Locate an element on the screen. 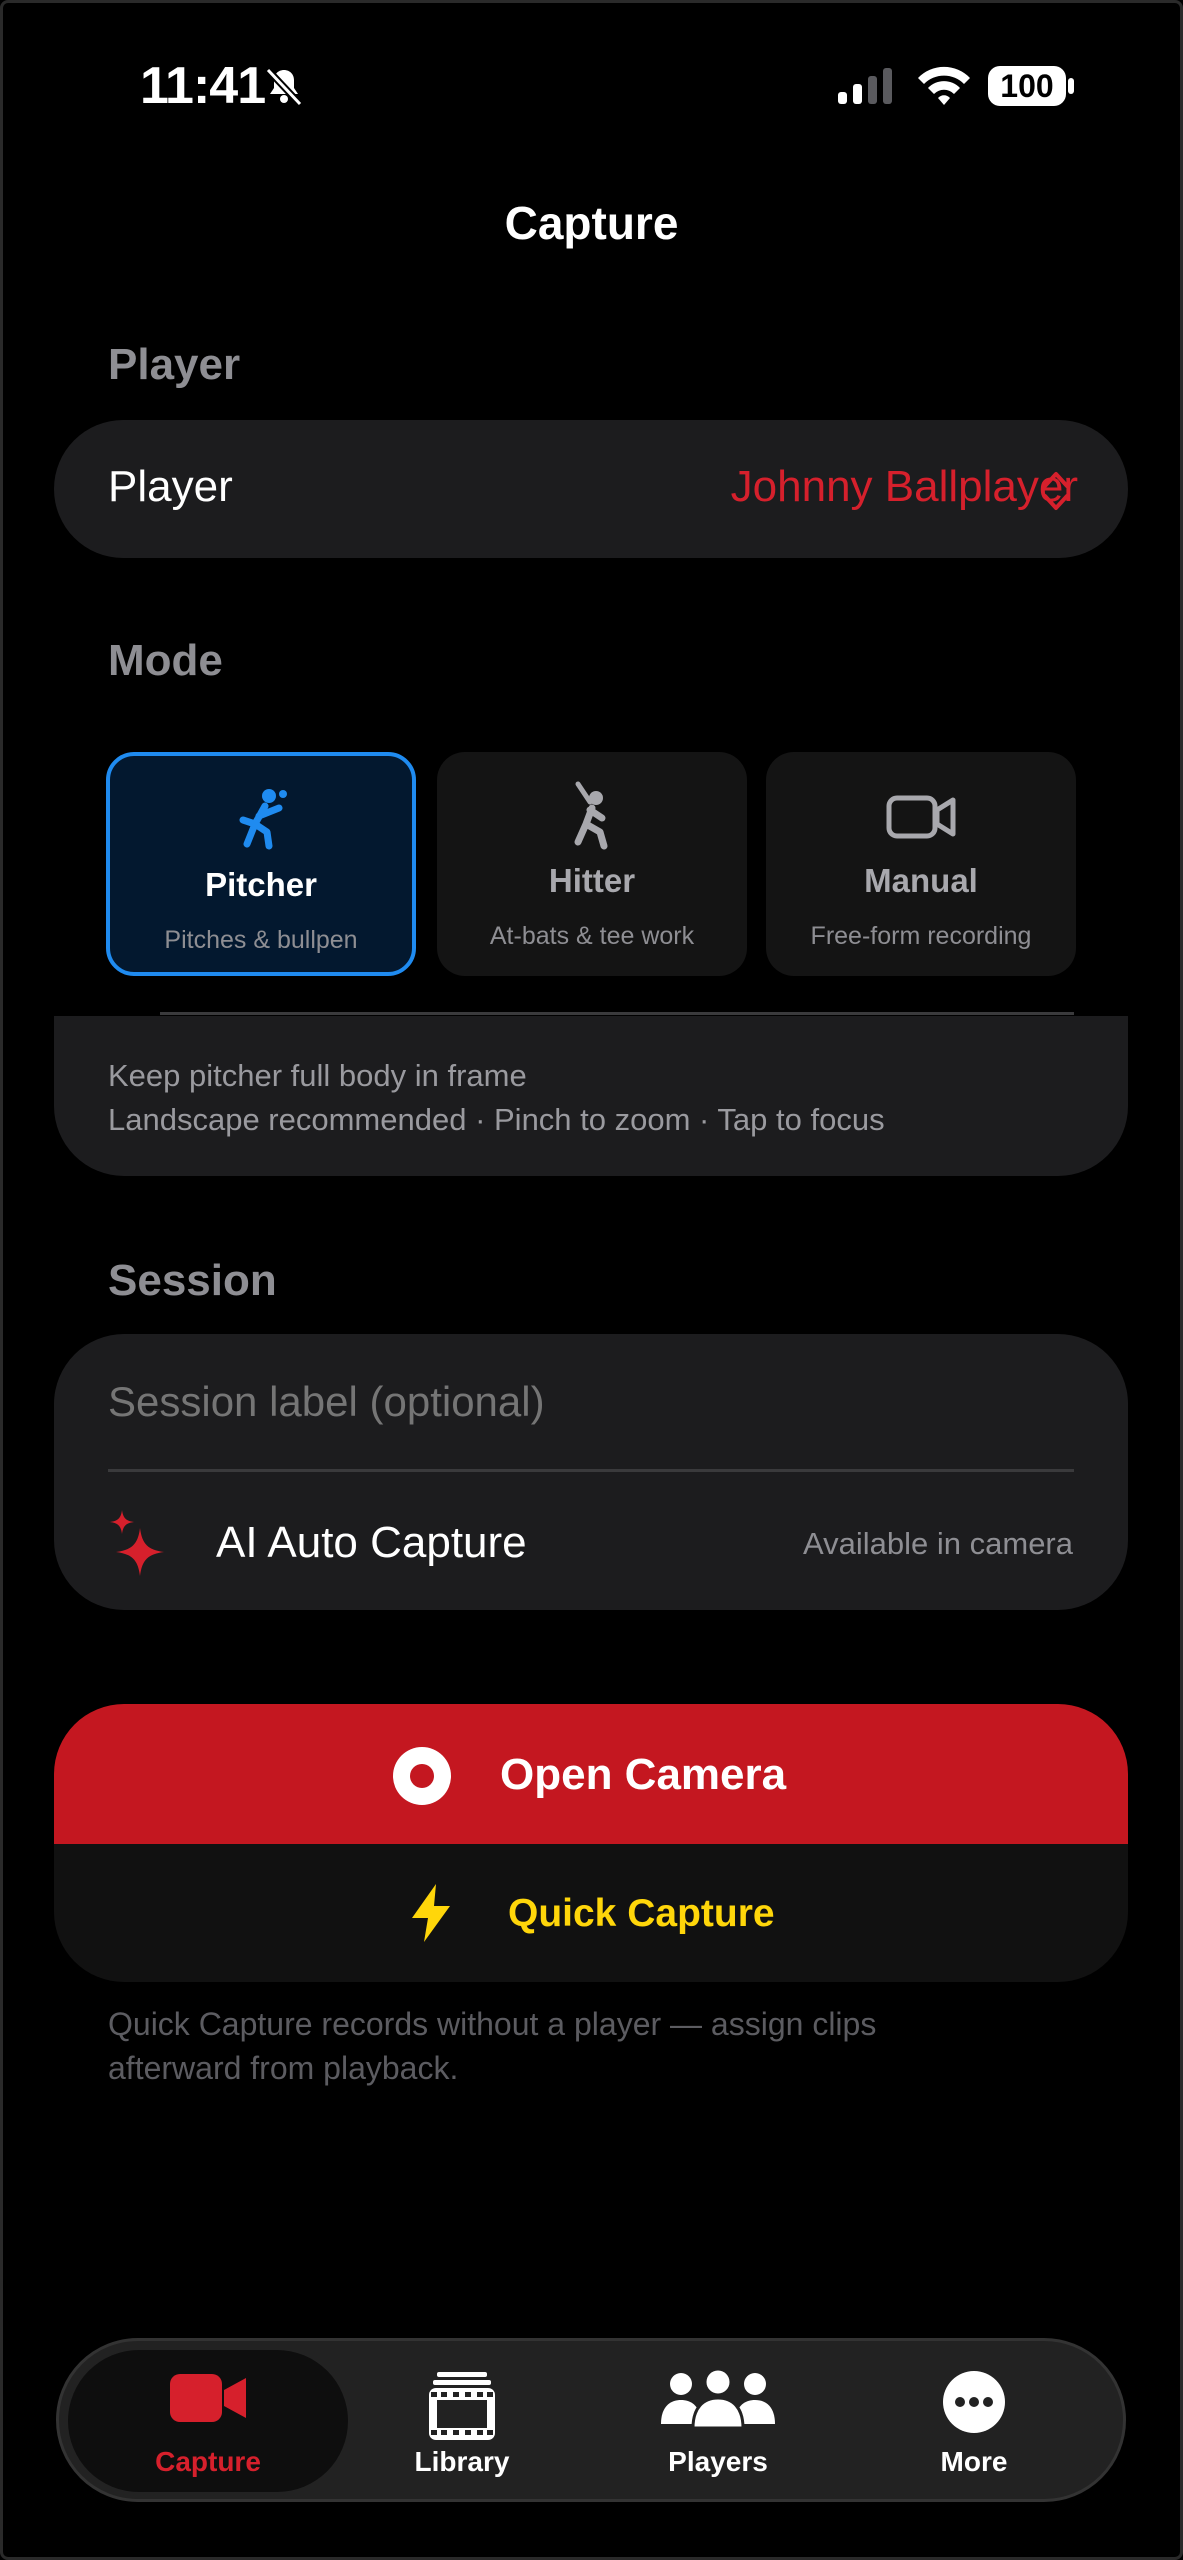 The height and width of the screenshot is (2560, 1183). ai-auto-capture-status: Available in camera is located at coordinates (938, 1543).